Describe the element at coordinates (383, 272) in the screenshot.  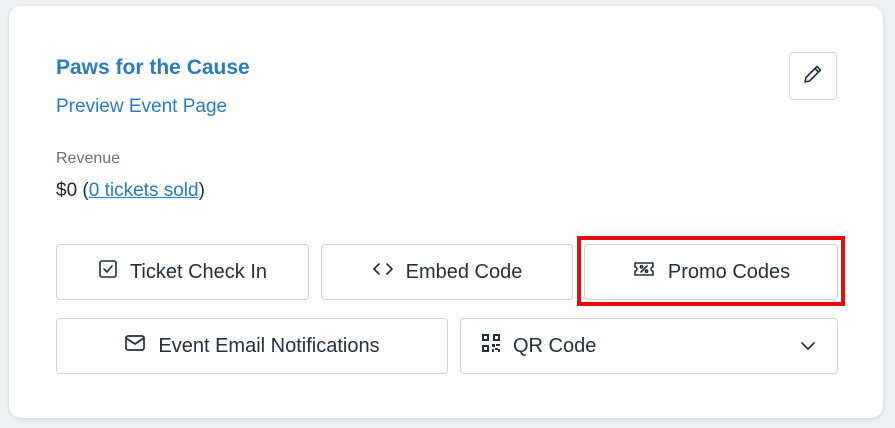
I see `code-brackets-icon` at that location.